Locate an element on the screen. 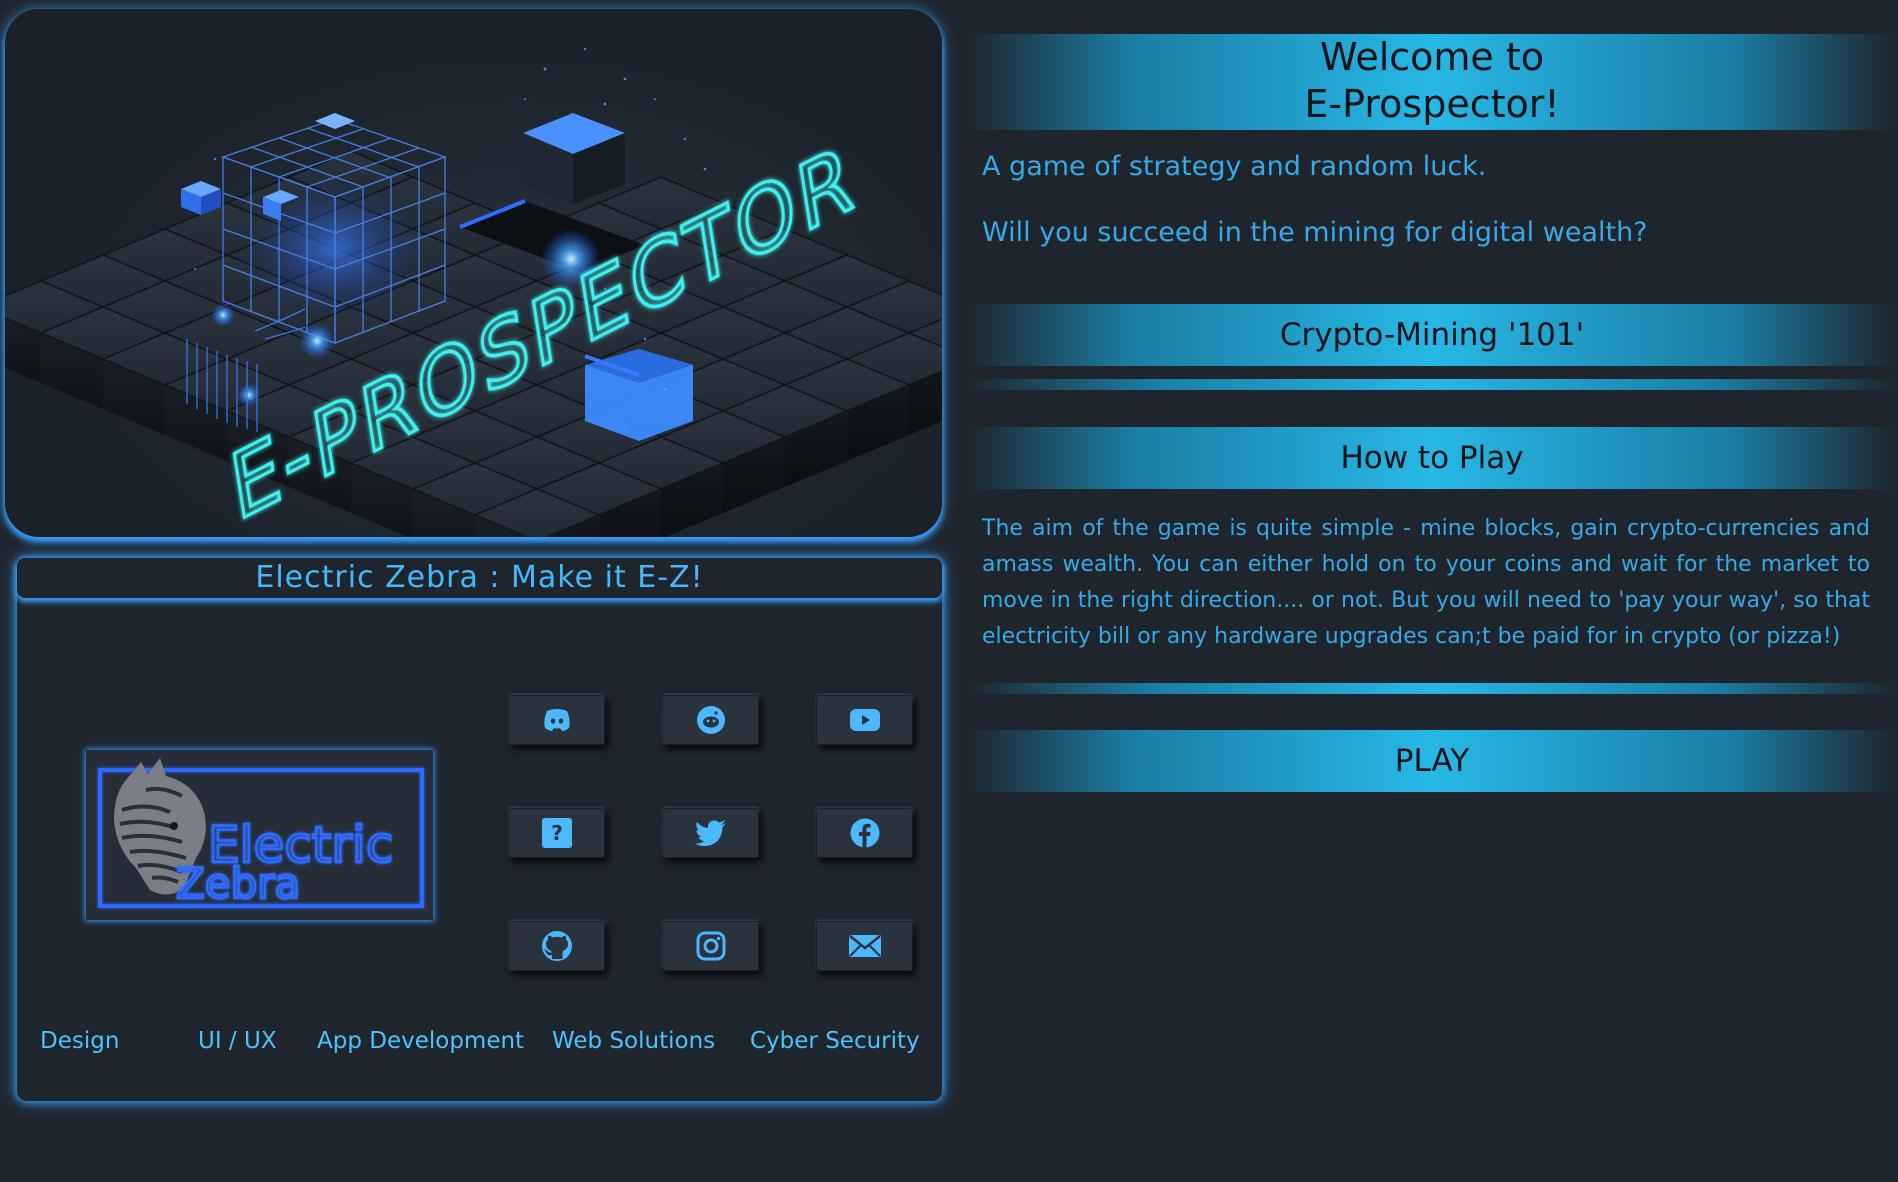 Image resolution: width=1898 pixels, height=1182 pixels. help-button: ? is located at coordinates (556, 833).